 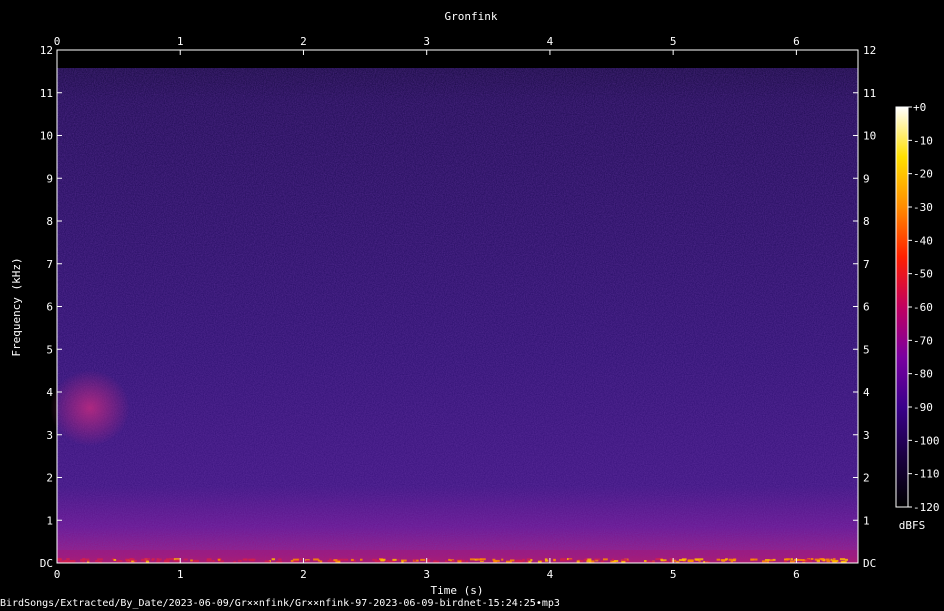 I want to click on x-tick-label-bottom: 3, so click(x=426, y=574).